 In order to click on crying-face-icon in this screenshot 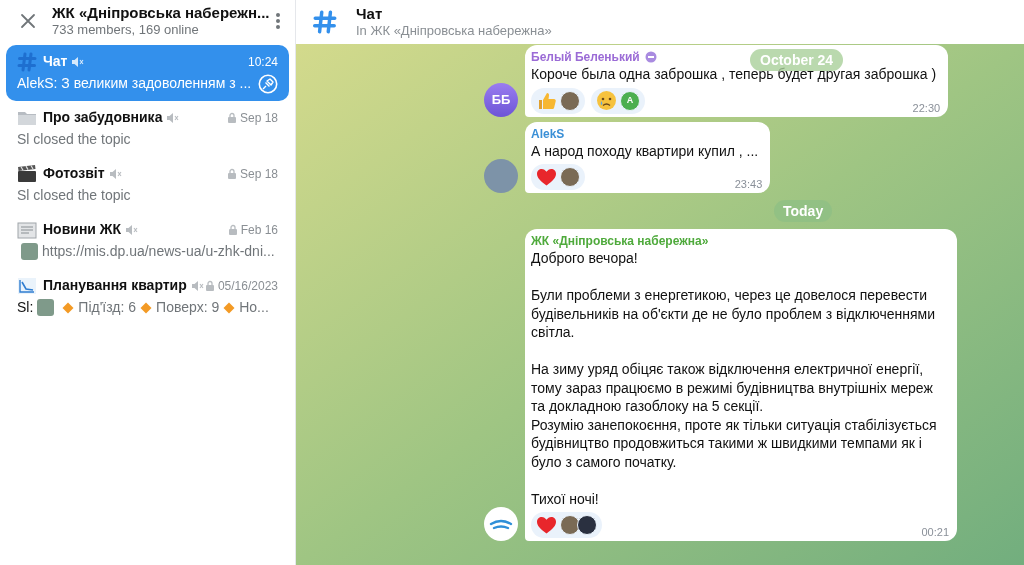, I will do `click(606, 100)`.